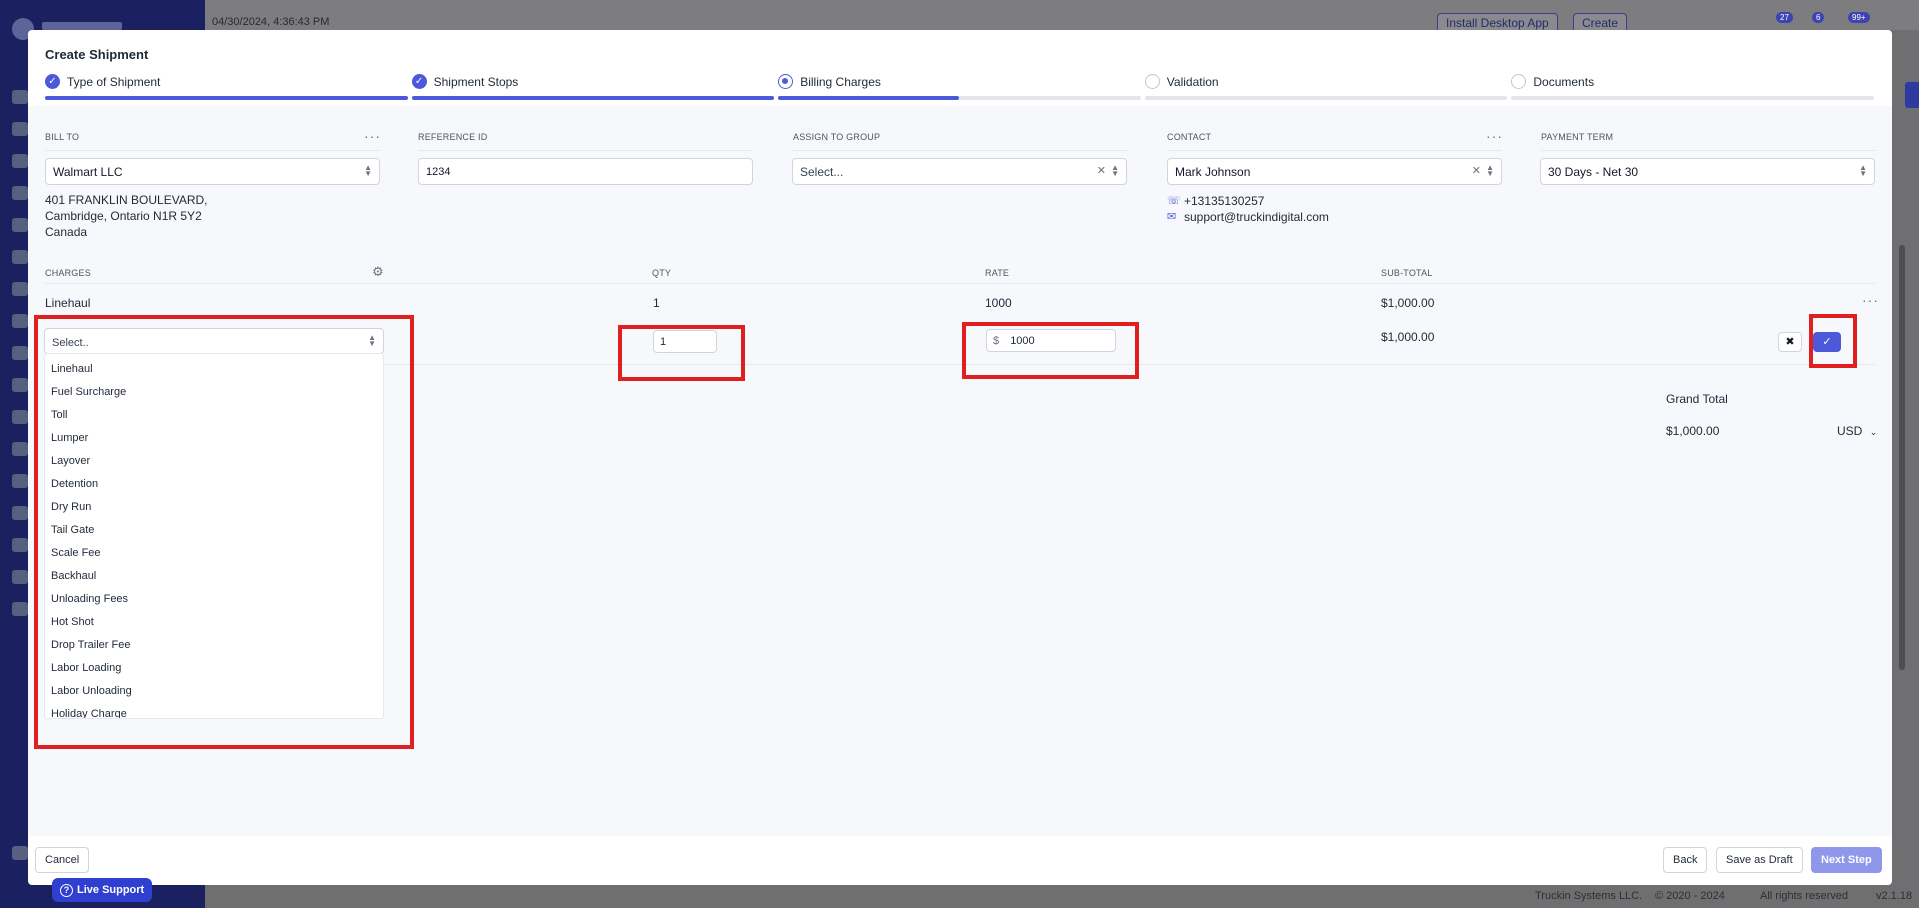  What do you see at coordinates (20, 577) in the screenshot?
I see `chart-icon` at bounding box center [20, 577].